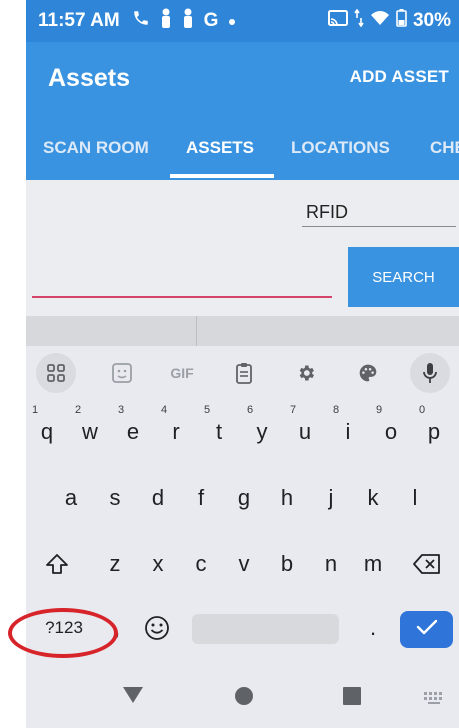 Image resolution: width=459 pixels, height=728 pixels. I want to click on emoji-icon, so click(157, 628).